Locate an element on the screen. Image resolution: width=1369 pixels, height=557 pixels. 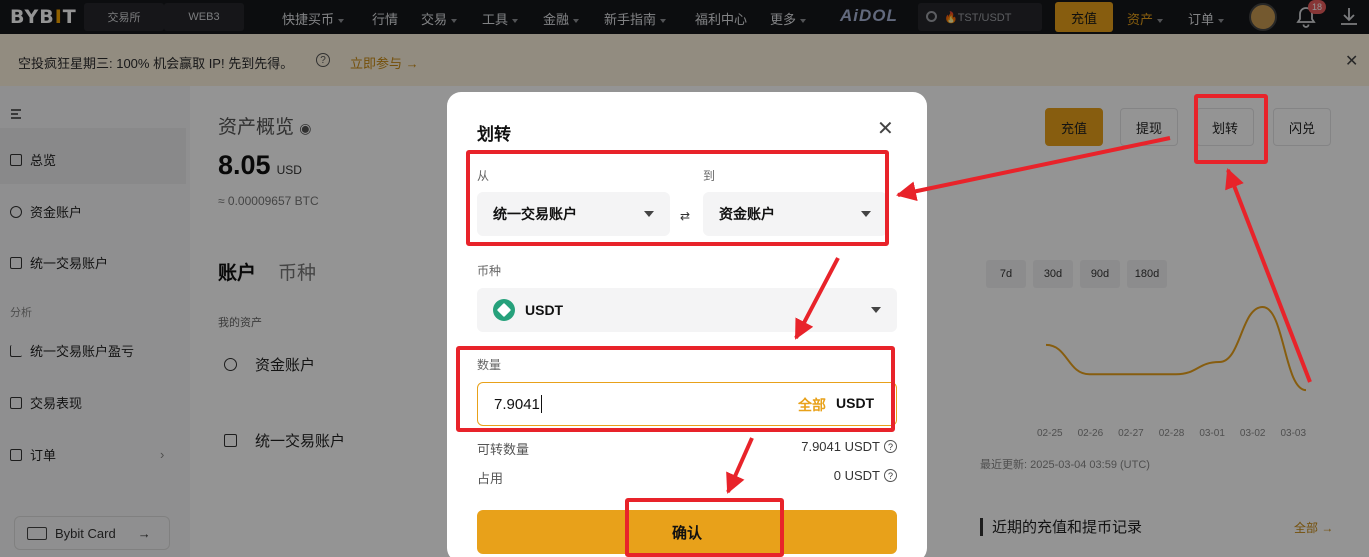
arrow-to-quantity is located at coordinates (817, 298).